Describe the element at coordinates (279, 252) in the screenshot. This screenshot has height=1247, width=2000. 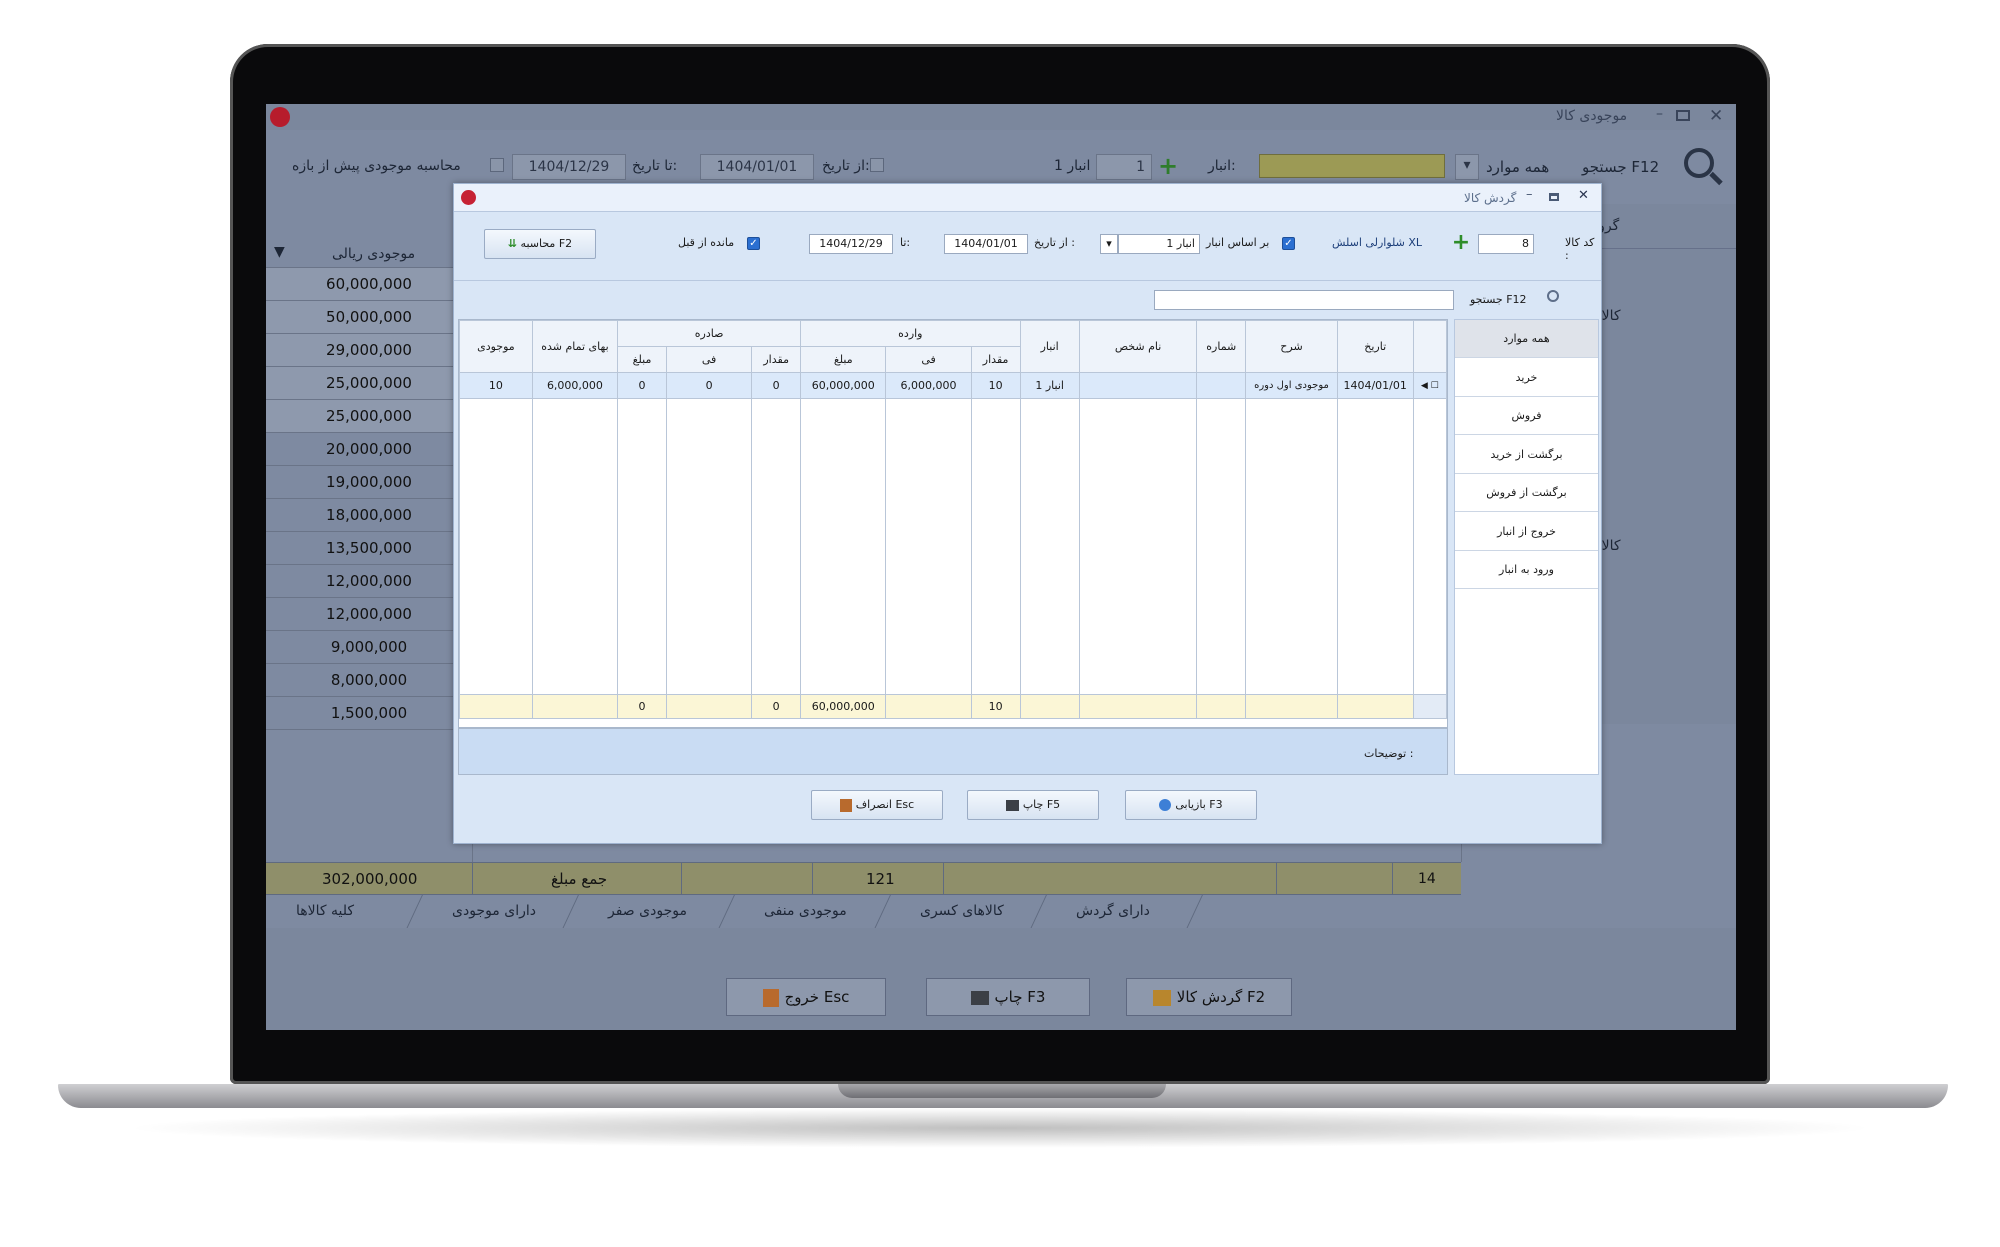
I see `sort-icon: ▼` at that location.